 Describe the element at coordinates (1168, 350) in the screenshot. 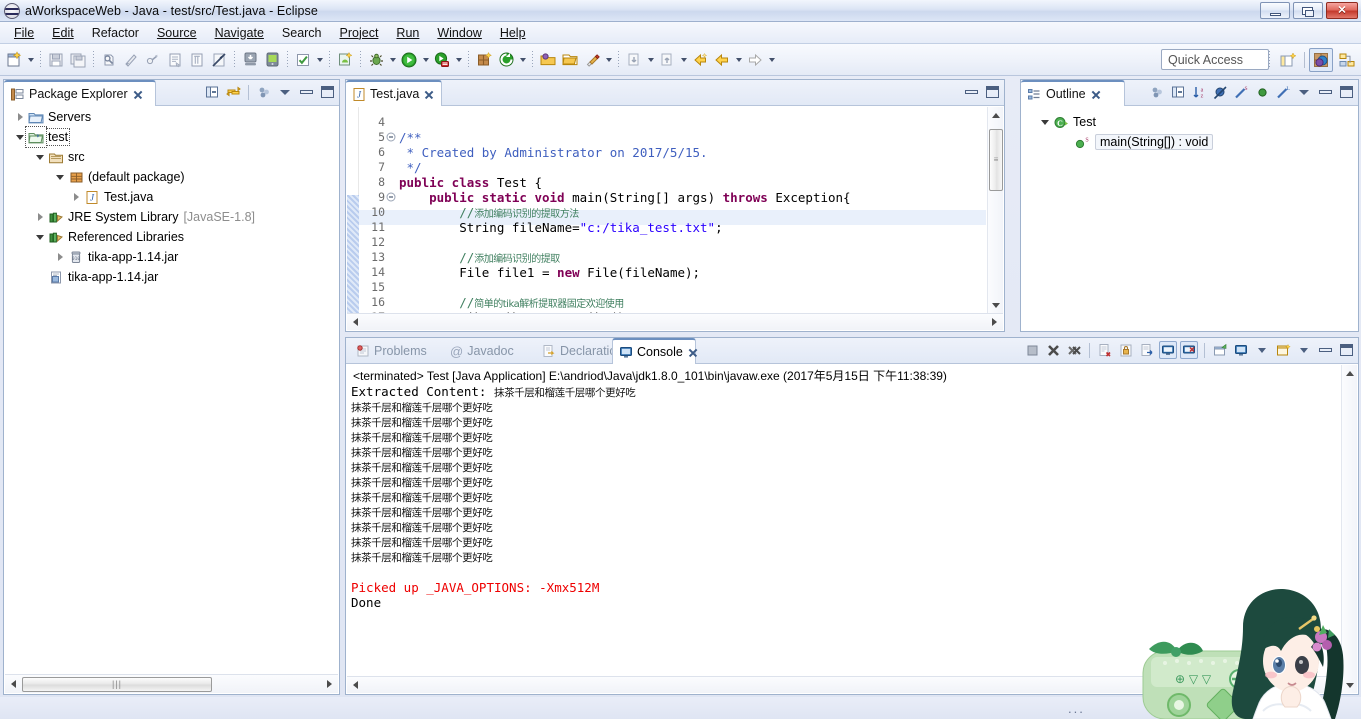

I see `pin-console-icon` at that location.